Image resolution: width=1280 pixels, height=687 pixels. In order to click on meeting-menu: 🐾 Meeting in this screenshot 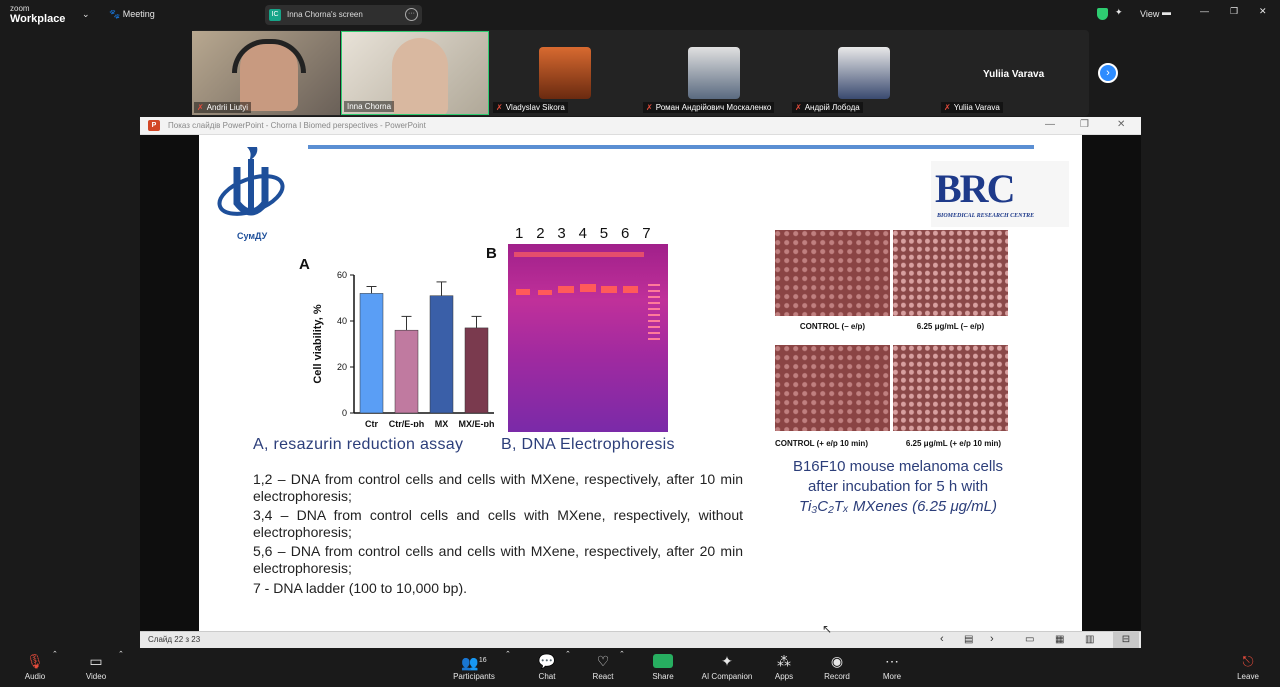, I will do `click(132, 14)`.